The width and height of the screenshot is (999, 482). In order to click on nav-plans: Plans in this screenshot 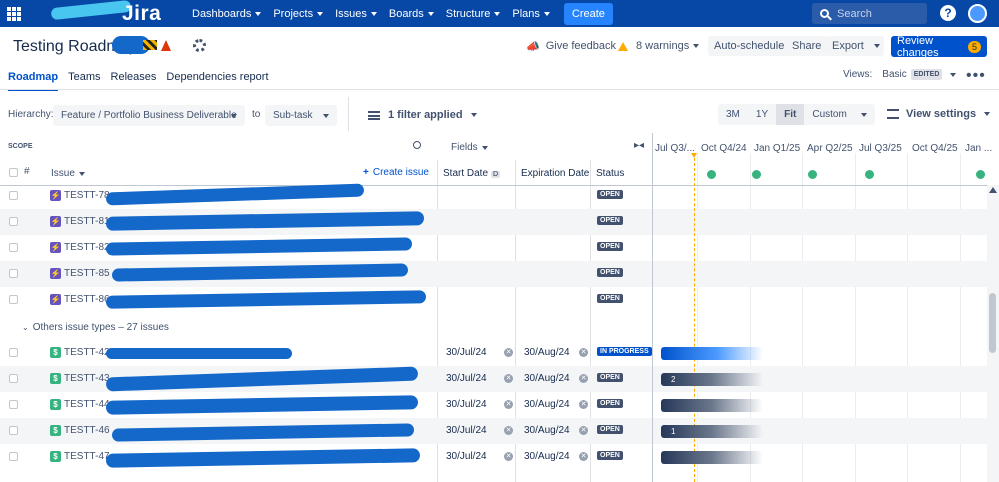, I will do `click(531, 14)`.